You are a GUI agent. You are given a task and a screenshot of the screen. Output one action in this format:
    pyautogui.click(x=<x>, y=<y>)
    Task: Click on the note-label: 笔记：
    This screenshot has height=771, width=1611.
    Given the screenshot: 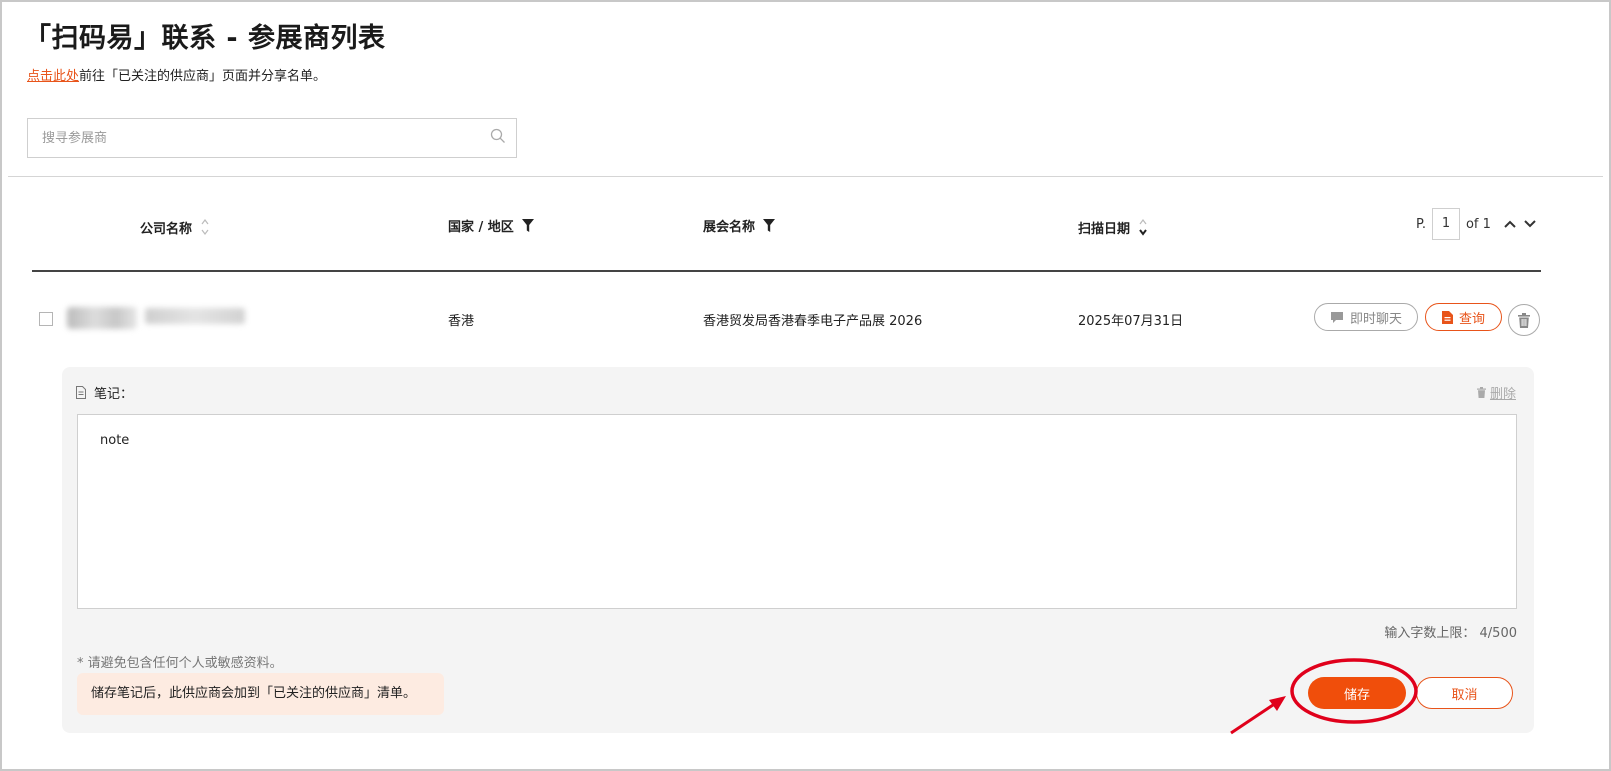 What is the action you would take?
    pyautogui.click(x=104, y=392)
    